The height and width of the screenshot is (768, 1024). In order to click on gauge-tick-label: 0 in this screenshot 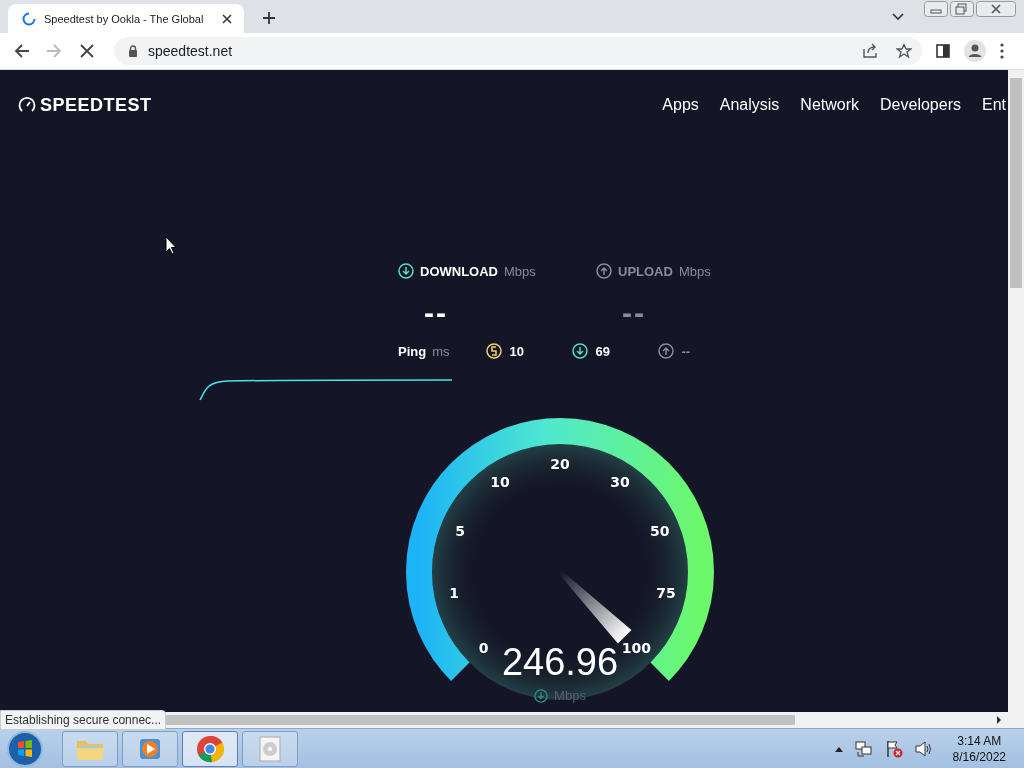, I will do `click(483, 648)`.